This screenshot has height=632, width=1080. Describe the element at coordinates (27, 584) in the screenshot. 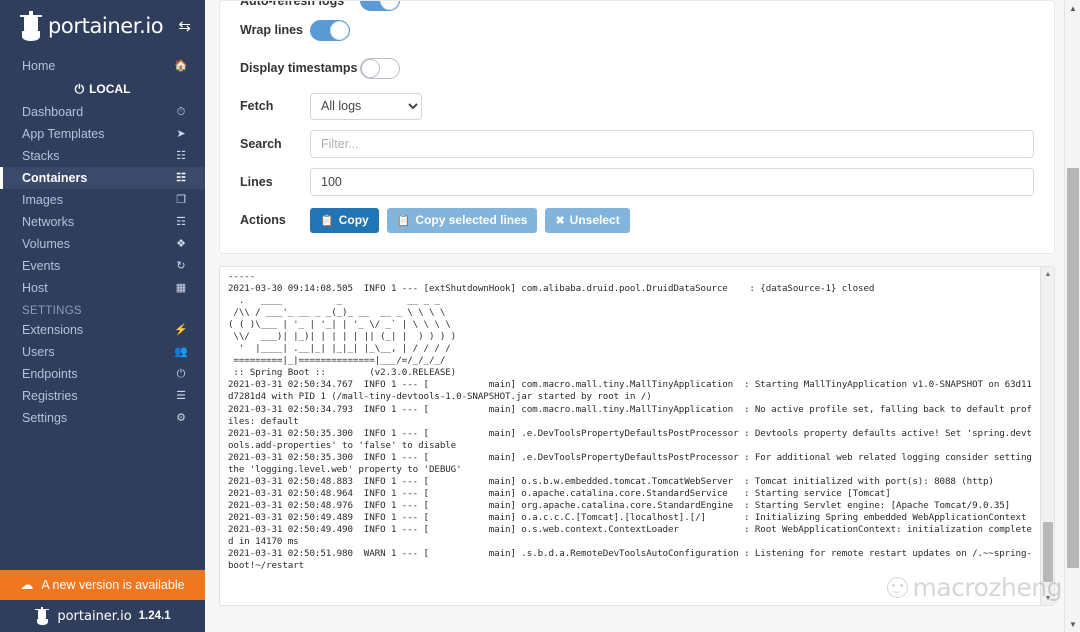

I see `cloud-download-icon: ☁` at that location.